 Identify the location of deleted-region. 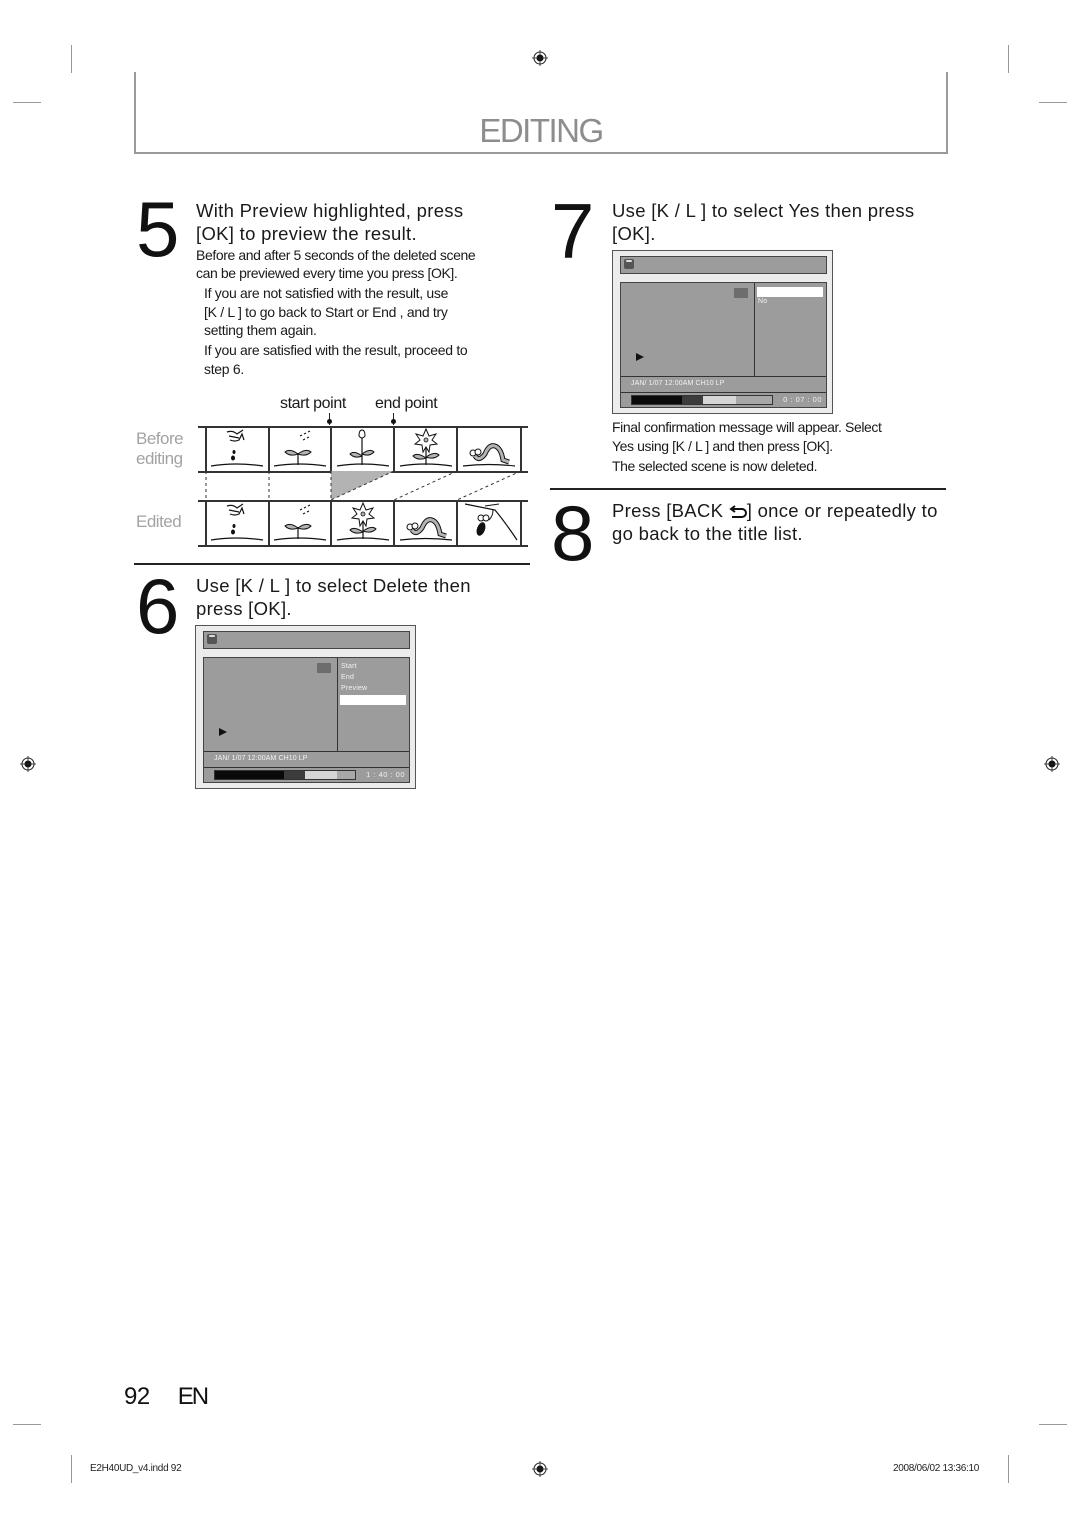
(362, 485).